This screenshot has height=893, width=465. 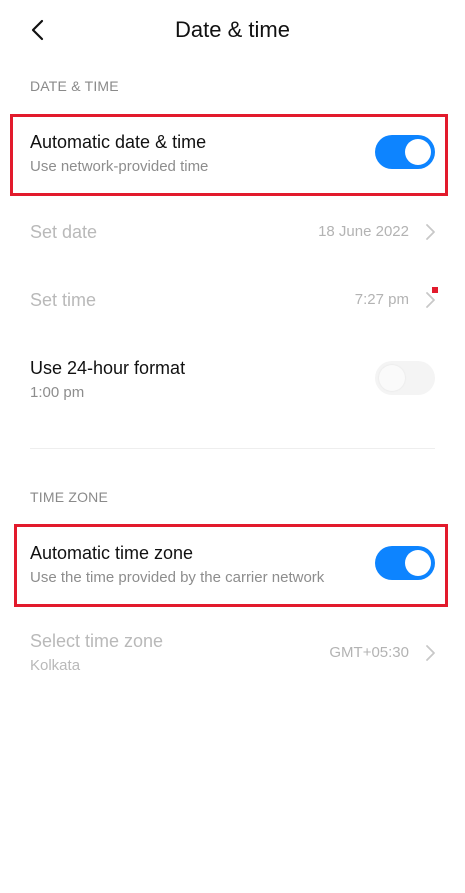 I want to click on use-24-hour-format-row: Use 24-hour format 1:00 pm, so click(x=232, y=380).